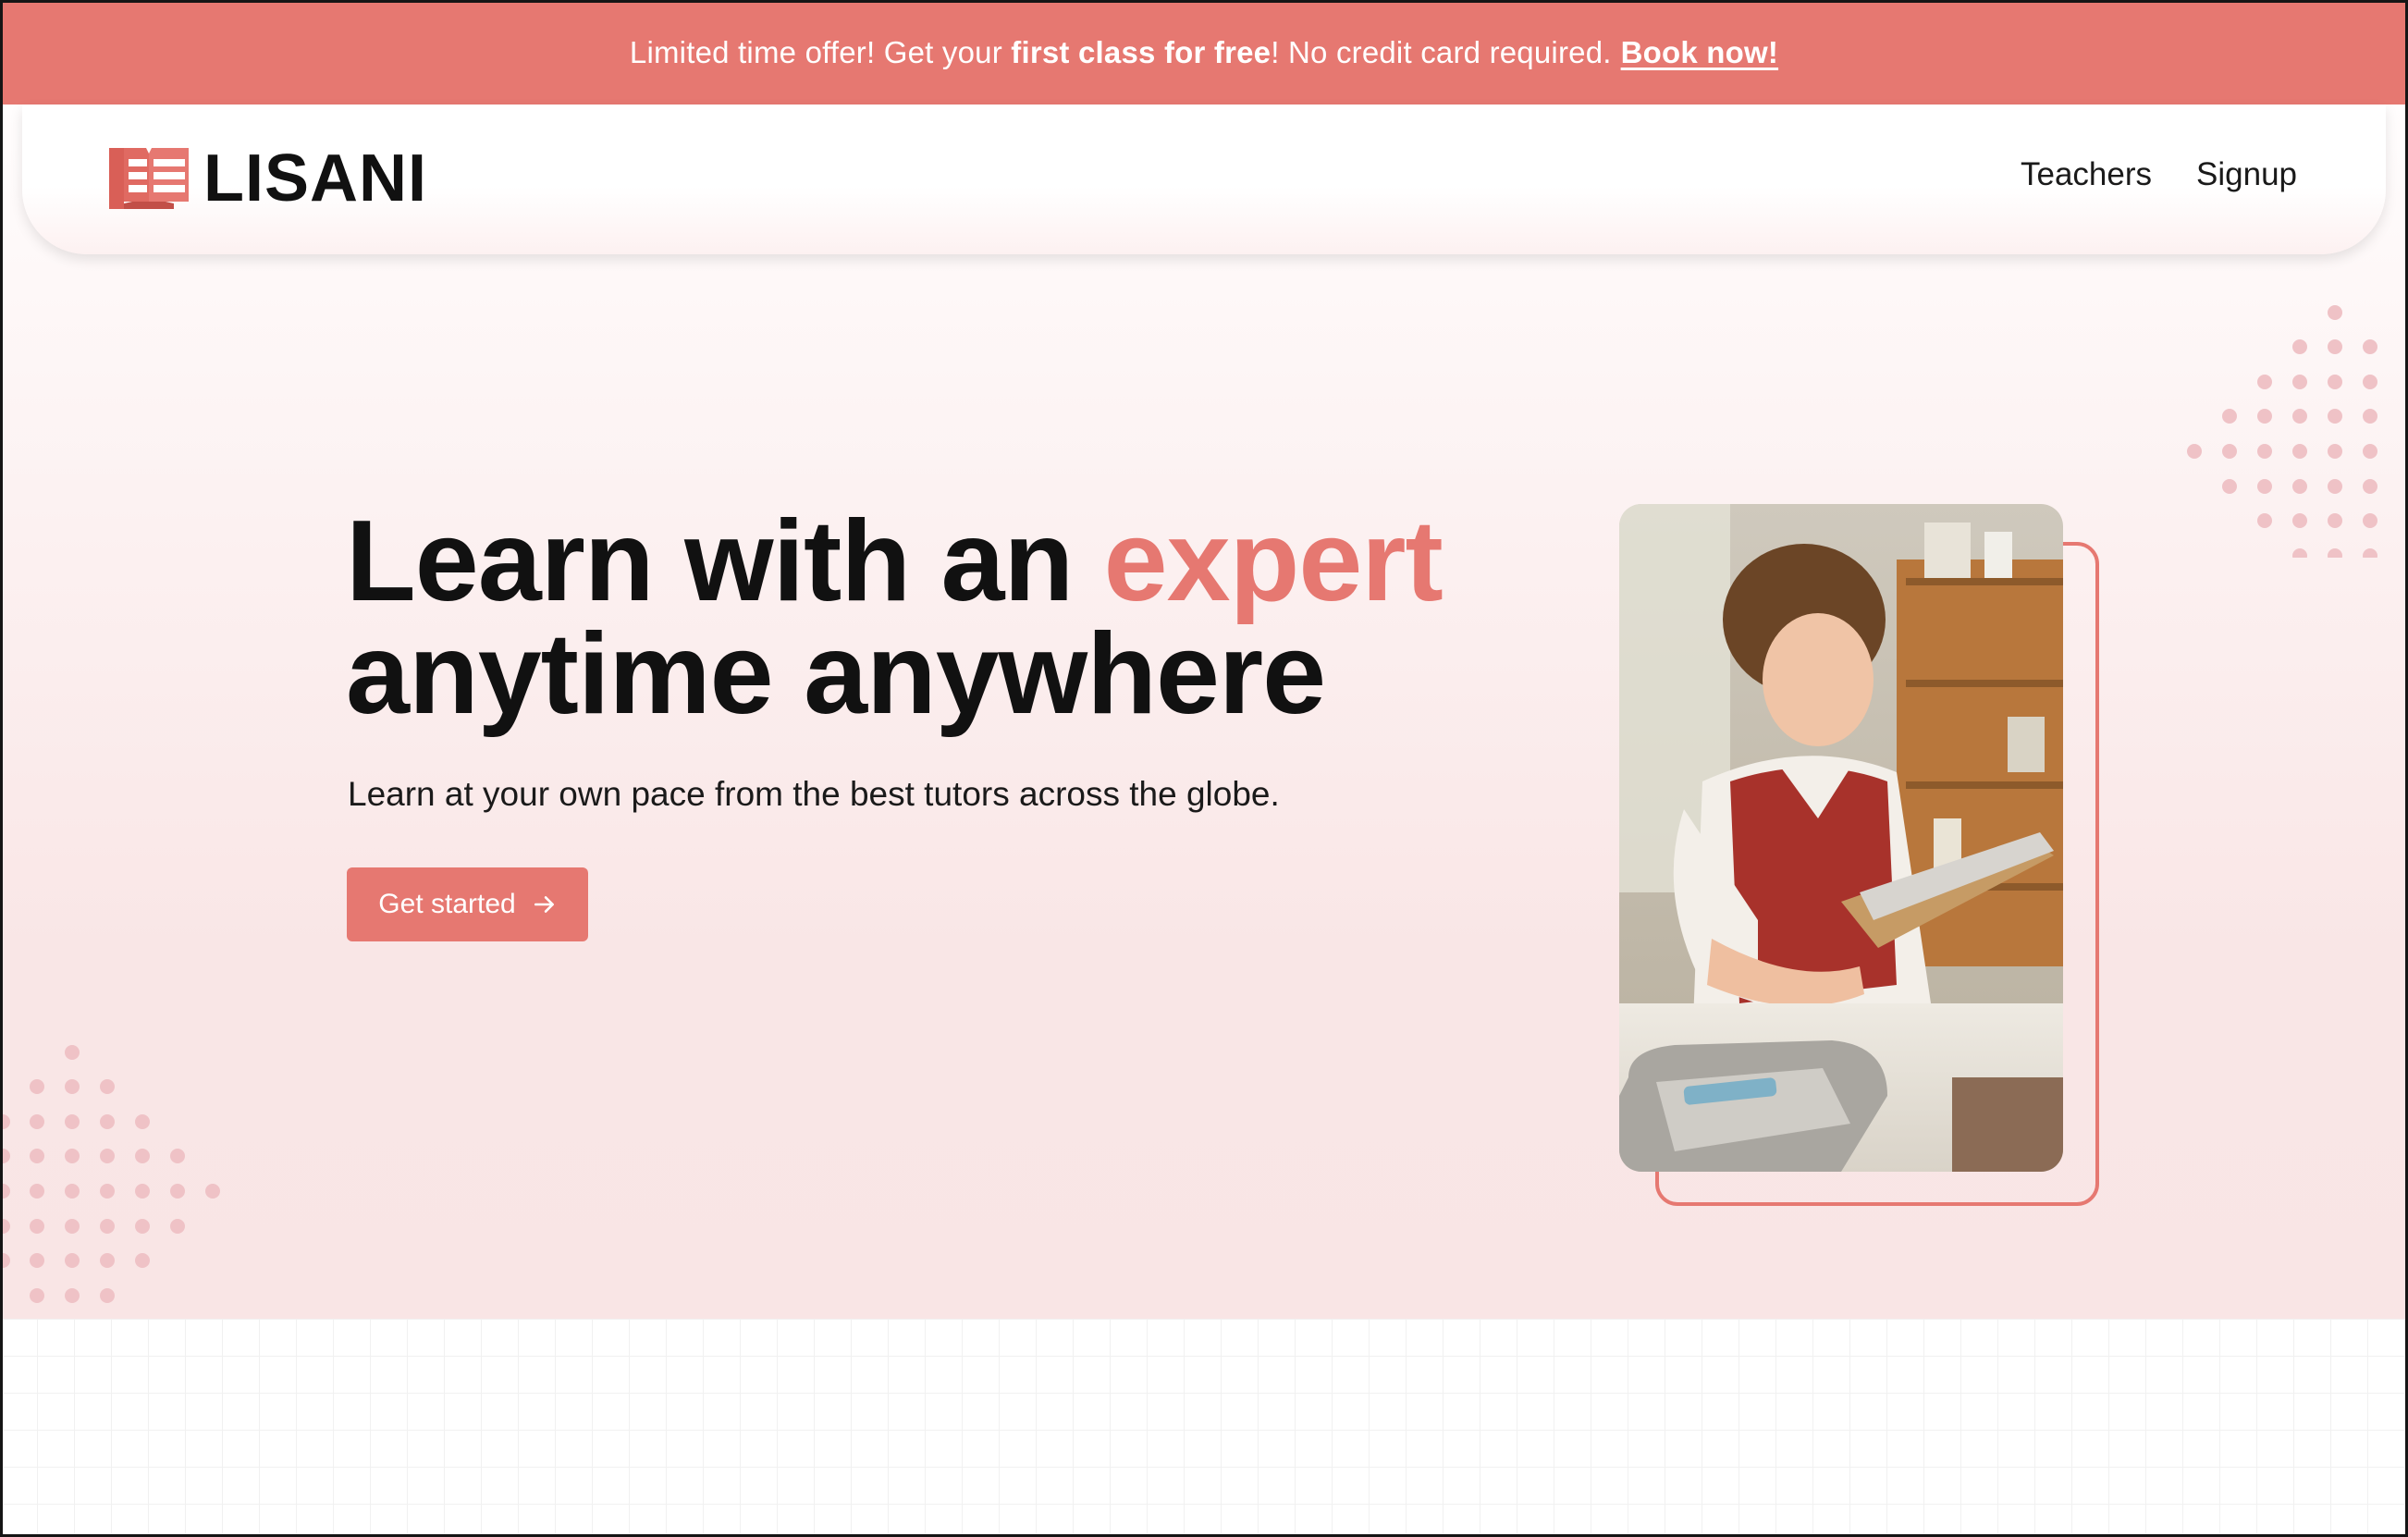  I want to click on promo-text-before: Limited time offer! Get your, so click(815, 51).